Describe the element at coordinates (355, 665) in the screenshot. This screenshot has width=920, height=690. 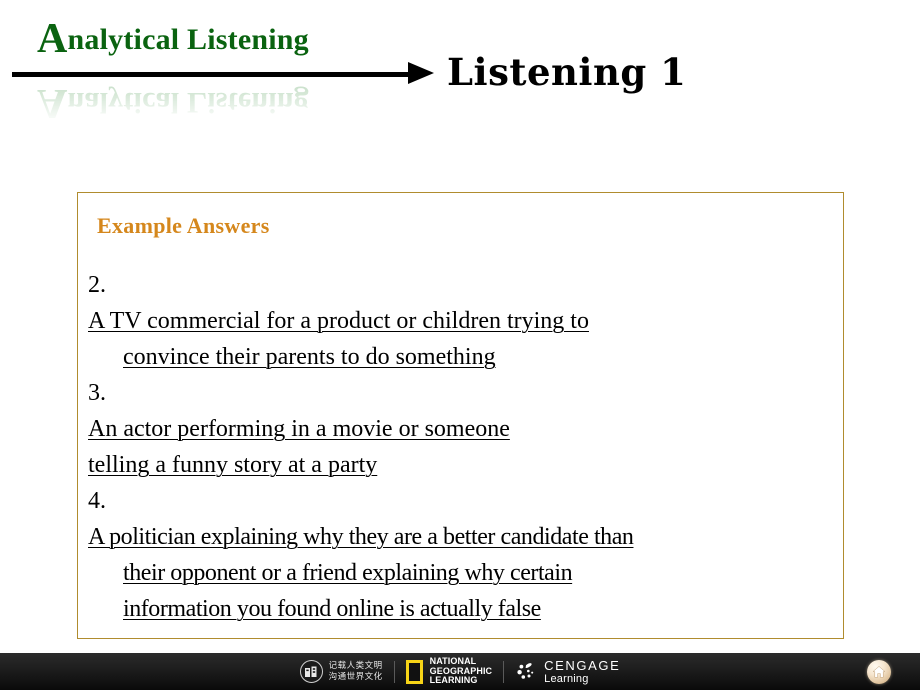
I see `seal-line-1: 记载人类文明` at that location.